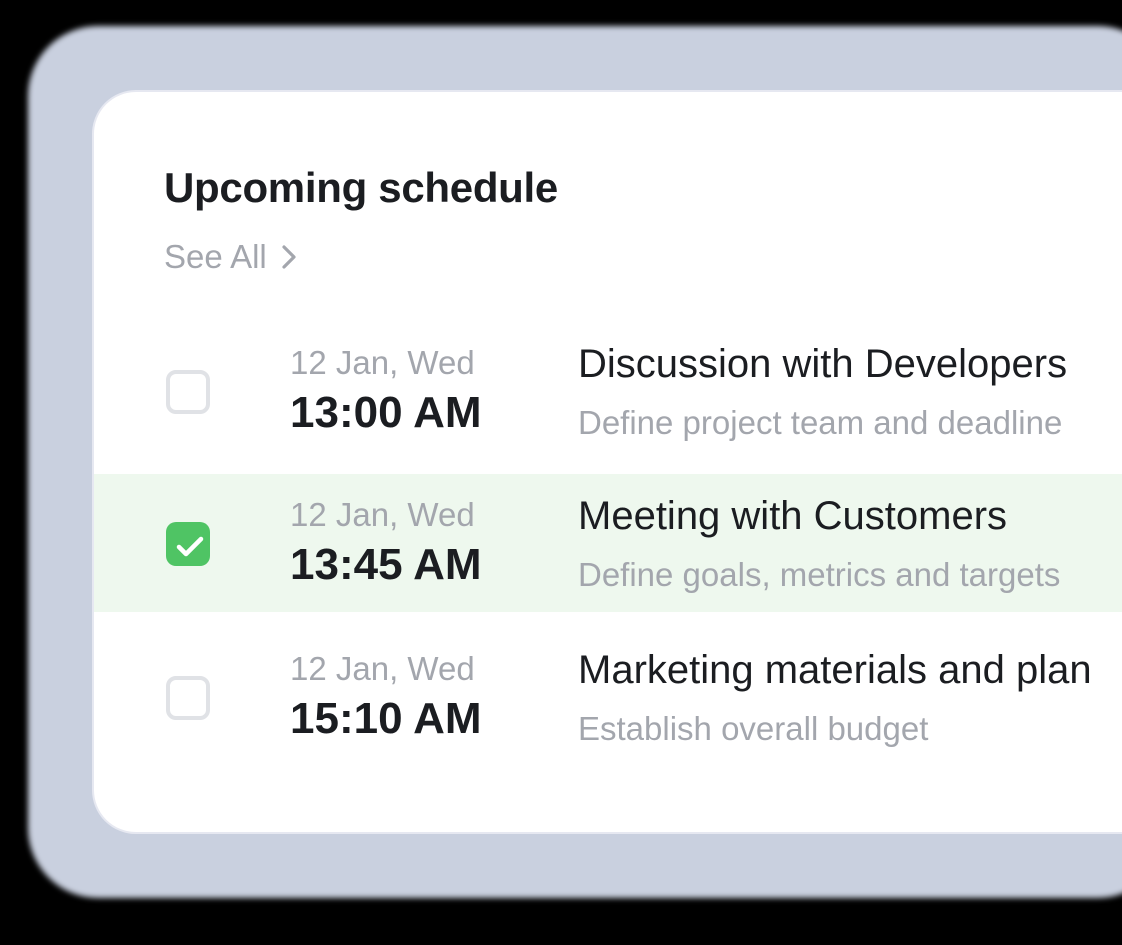  I want to click on task-description: Establish overall budget, so click(753, 728).